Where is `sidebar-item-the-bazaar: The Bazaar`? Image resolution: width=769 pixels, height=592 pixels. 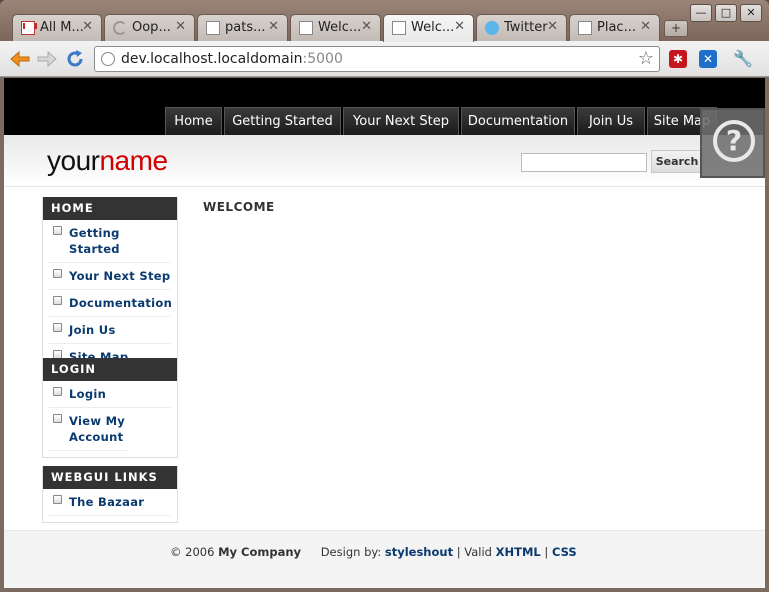 sidebar-item-the-bazaar: The Bazaar is located at coordinates (110, 502).